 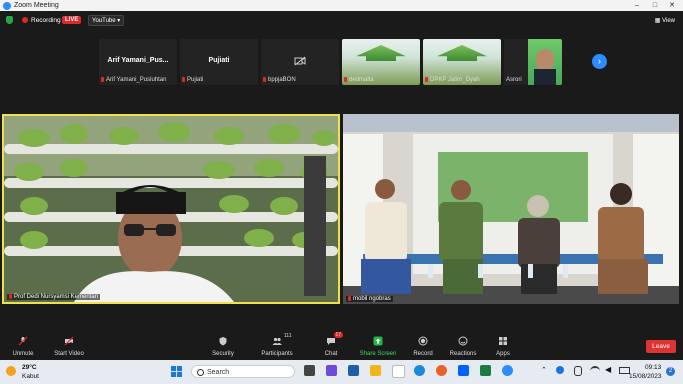 What do you see at coordinates (138, 62) in the screenshot?
I see `participant-tile: Arif Yamani_Pus... Arif Yamani_Pusluhtan` at bounding box center [138, 62].